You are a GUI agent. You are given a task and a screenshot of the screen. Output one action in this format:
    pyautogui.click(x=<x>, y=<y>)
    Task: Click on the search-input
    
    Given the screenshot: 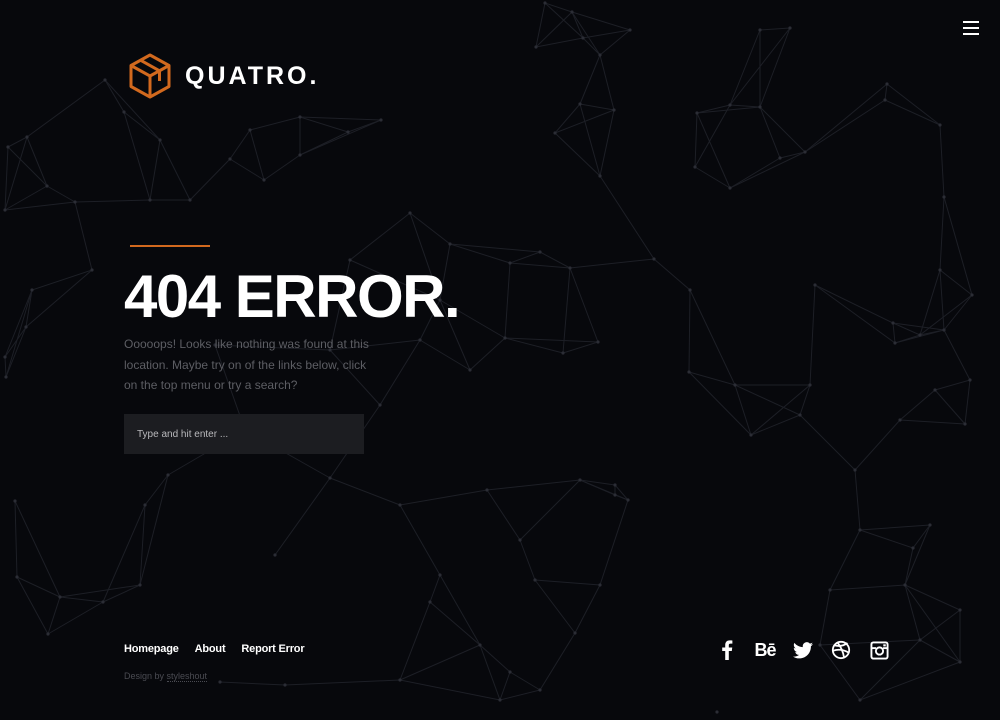 What is the action you would take?
    pyautogui.click(x=244, y=434)
    